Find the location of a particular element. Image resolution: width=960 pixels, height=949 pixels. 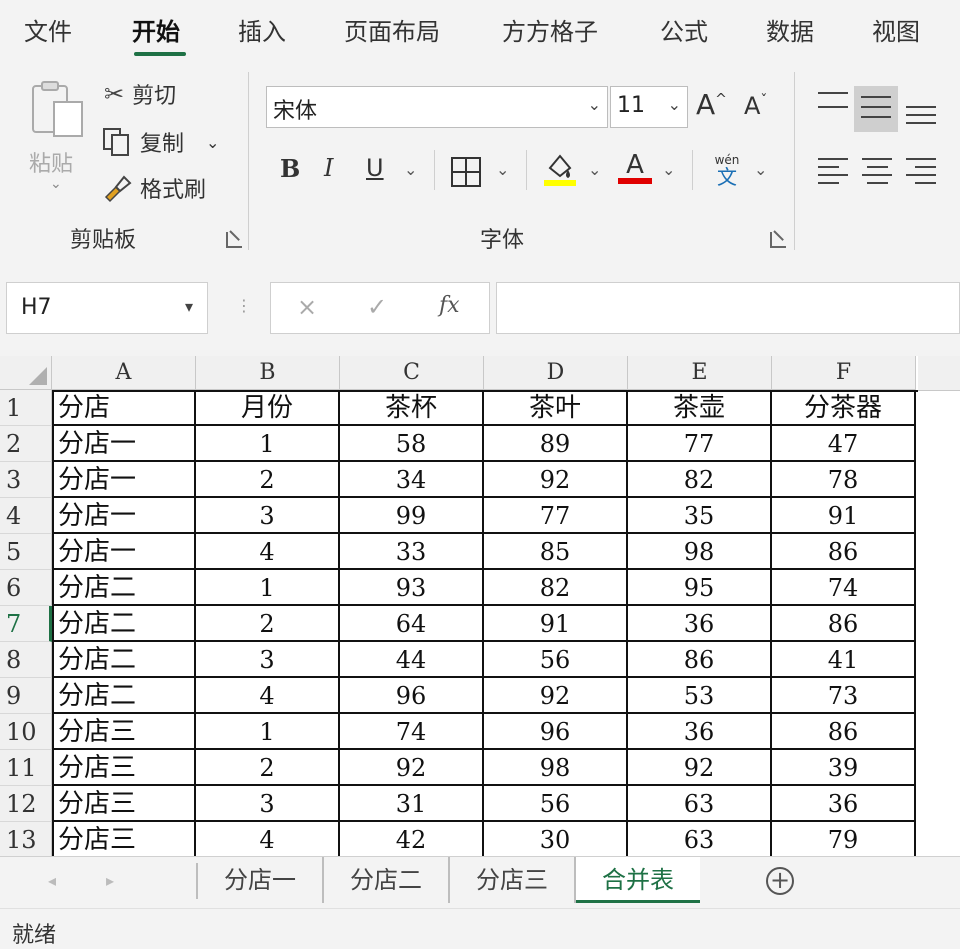

column-header-f: F is located at coordinates (844, 373).